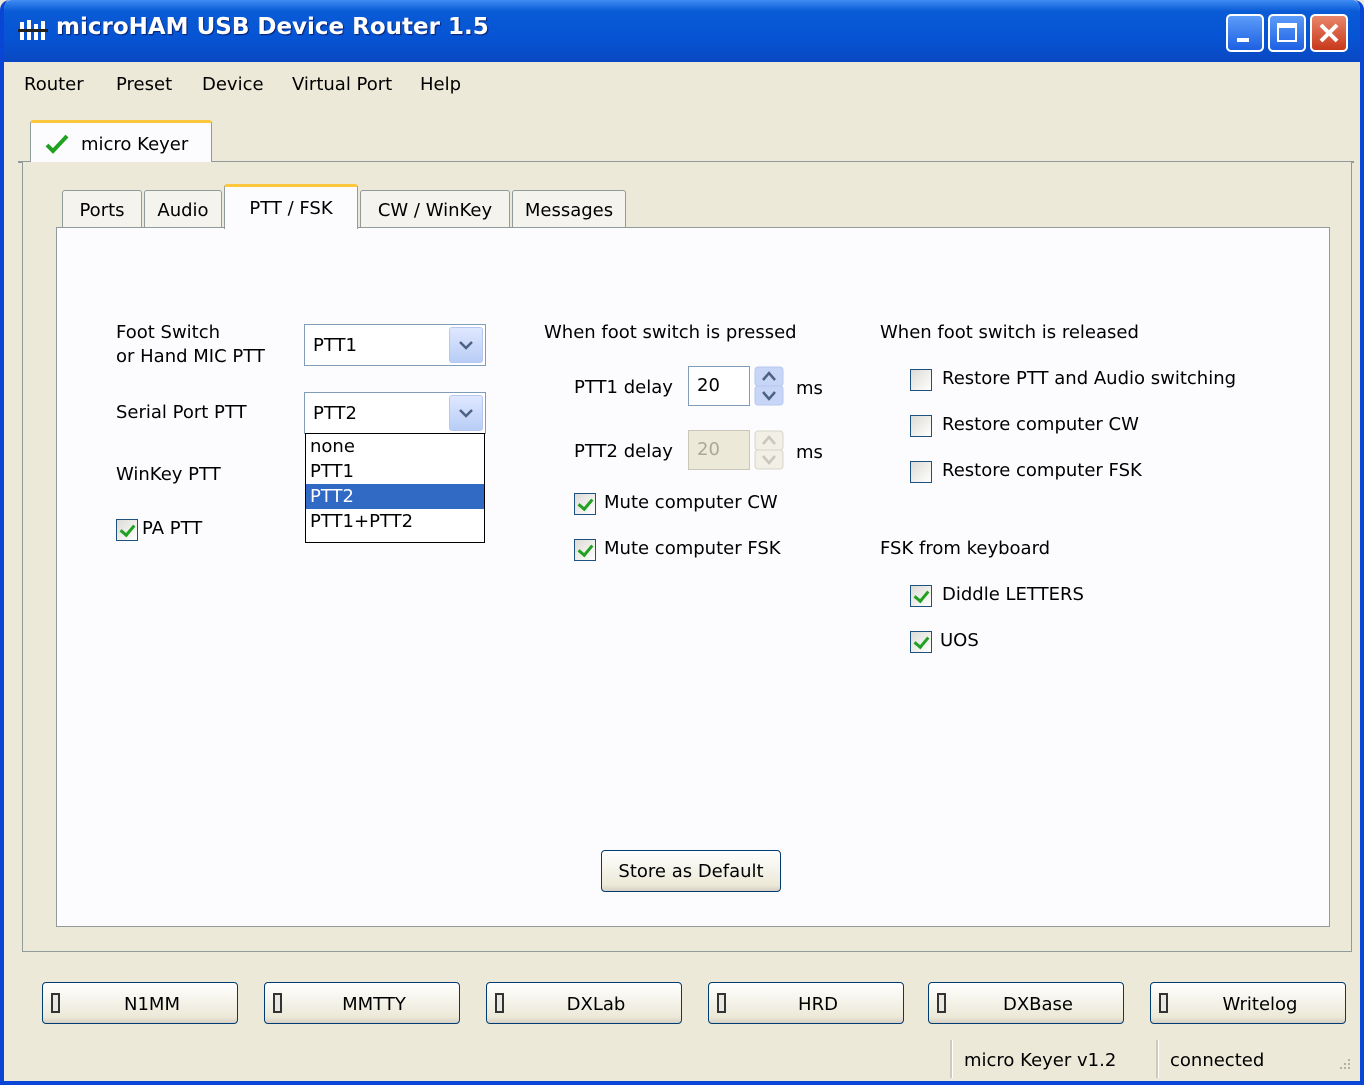 Image resolution: width=1364 pixels, height=1085 pixels. Describe the element at coordinates (54, 84) in the screenshot. I see `menu-router: Router` at that location.